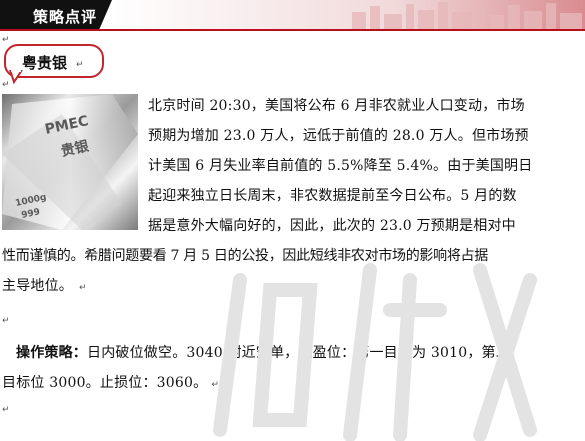  I want to click on body-line-text: 主导地位。, so click(37, 286).